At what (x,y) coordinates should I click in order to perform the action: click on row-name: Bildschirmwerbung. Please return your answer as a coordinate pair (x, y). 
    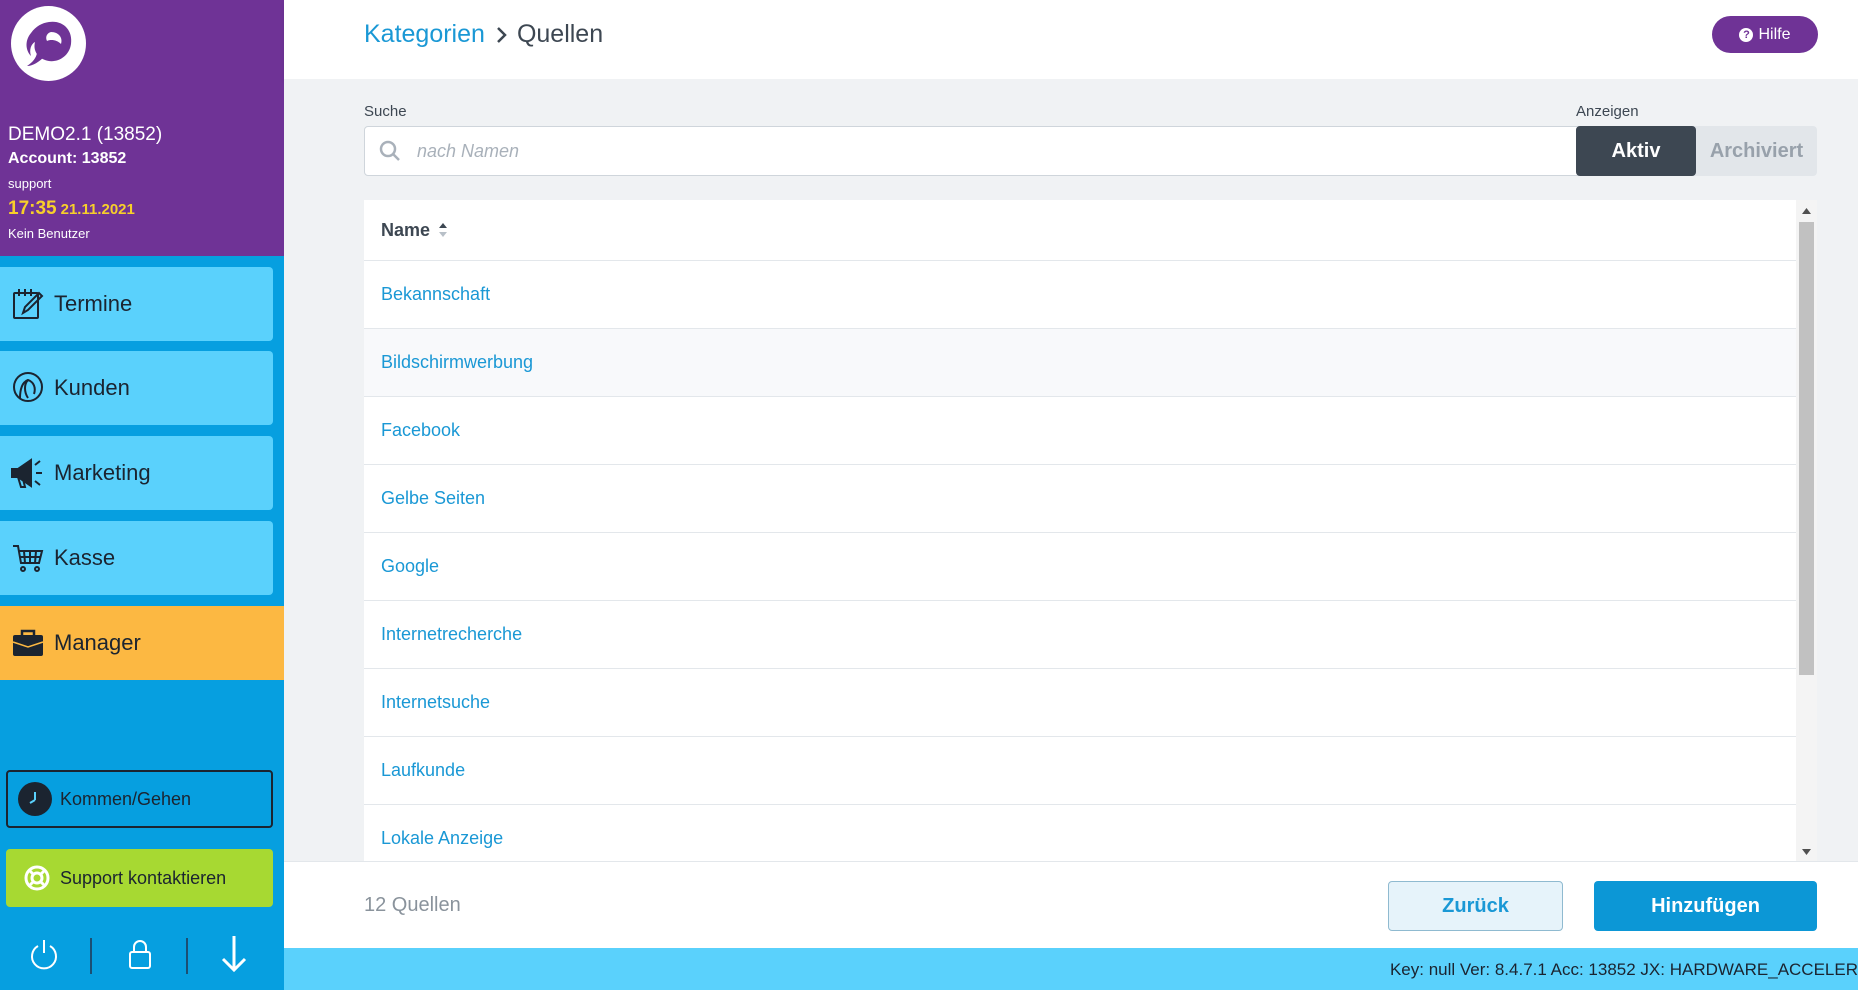
    Looking at the image, I should click on (457, 362).